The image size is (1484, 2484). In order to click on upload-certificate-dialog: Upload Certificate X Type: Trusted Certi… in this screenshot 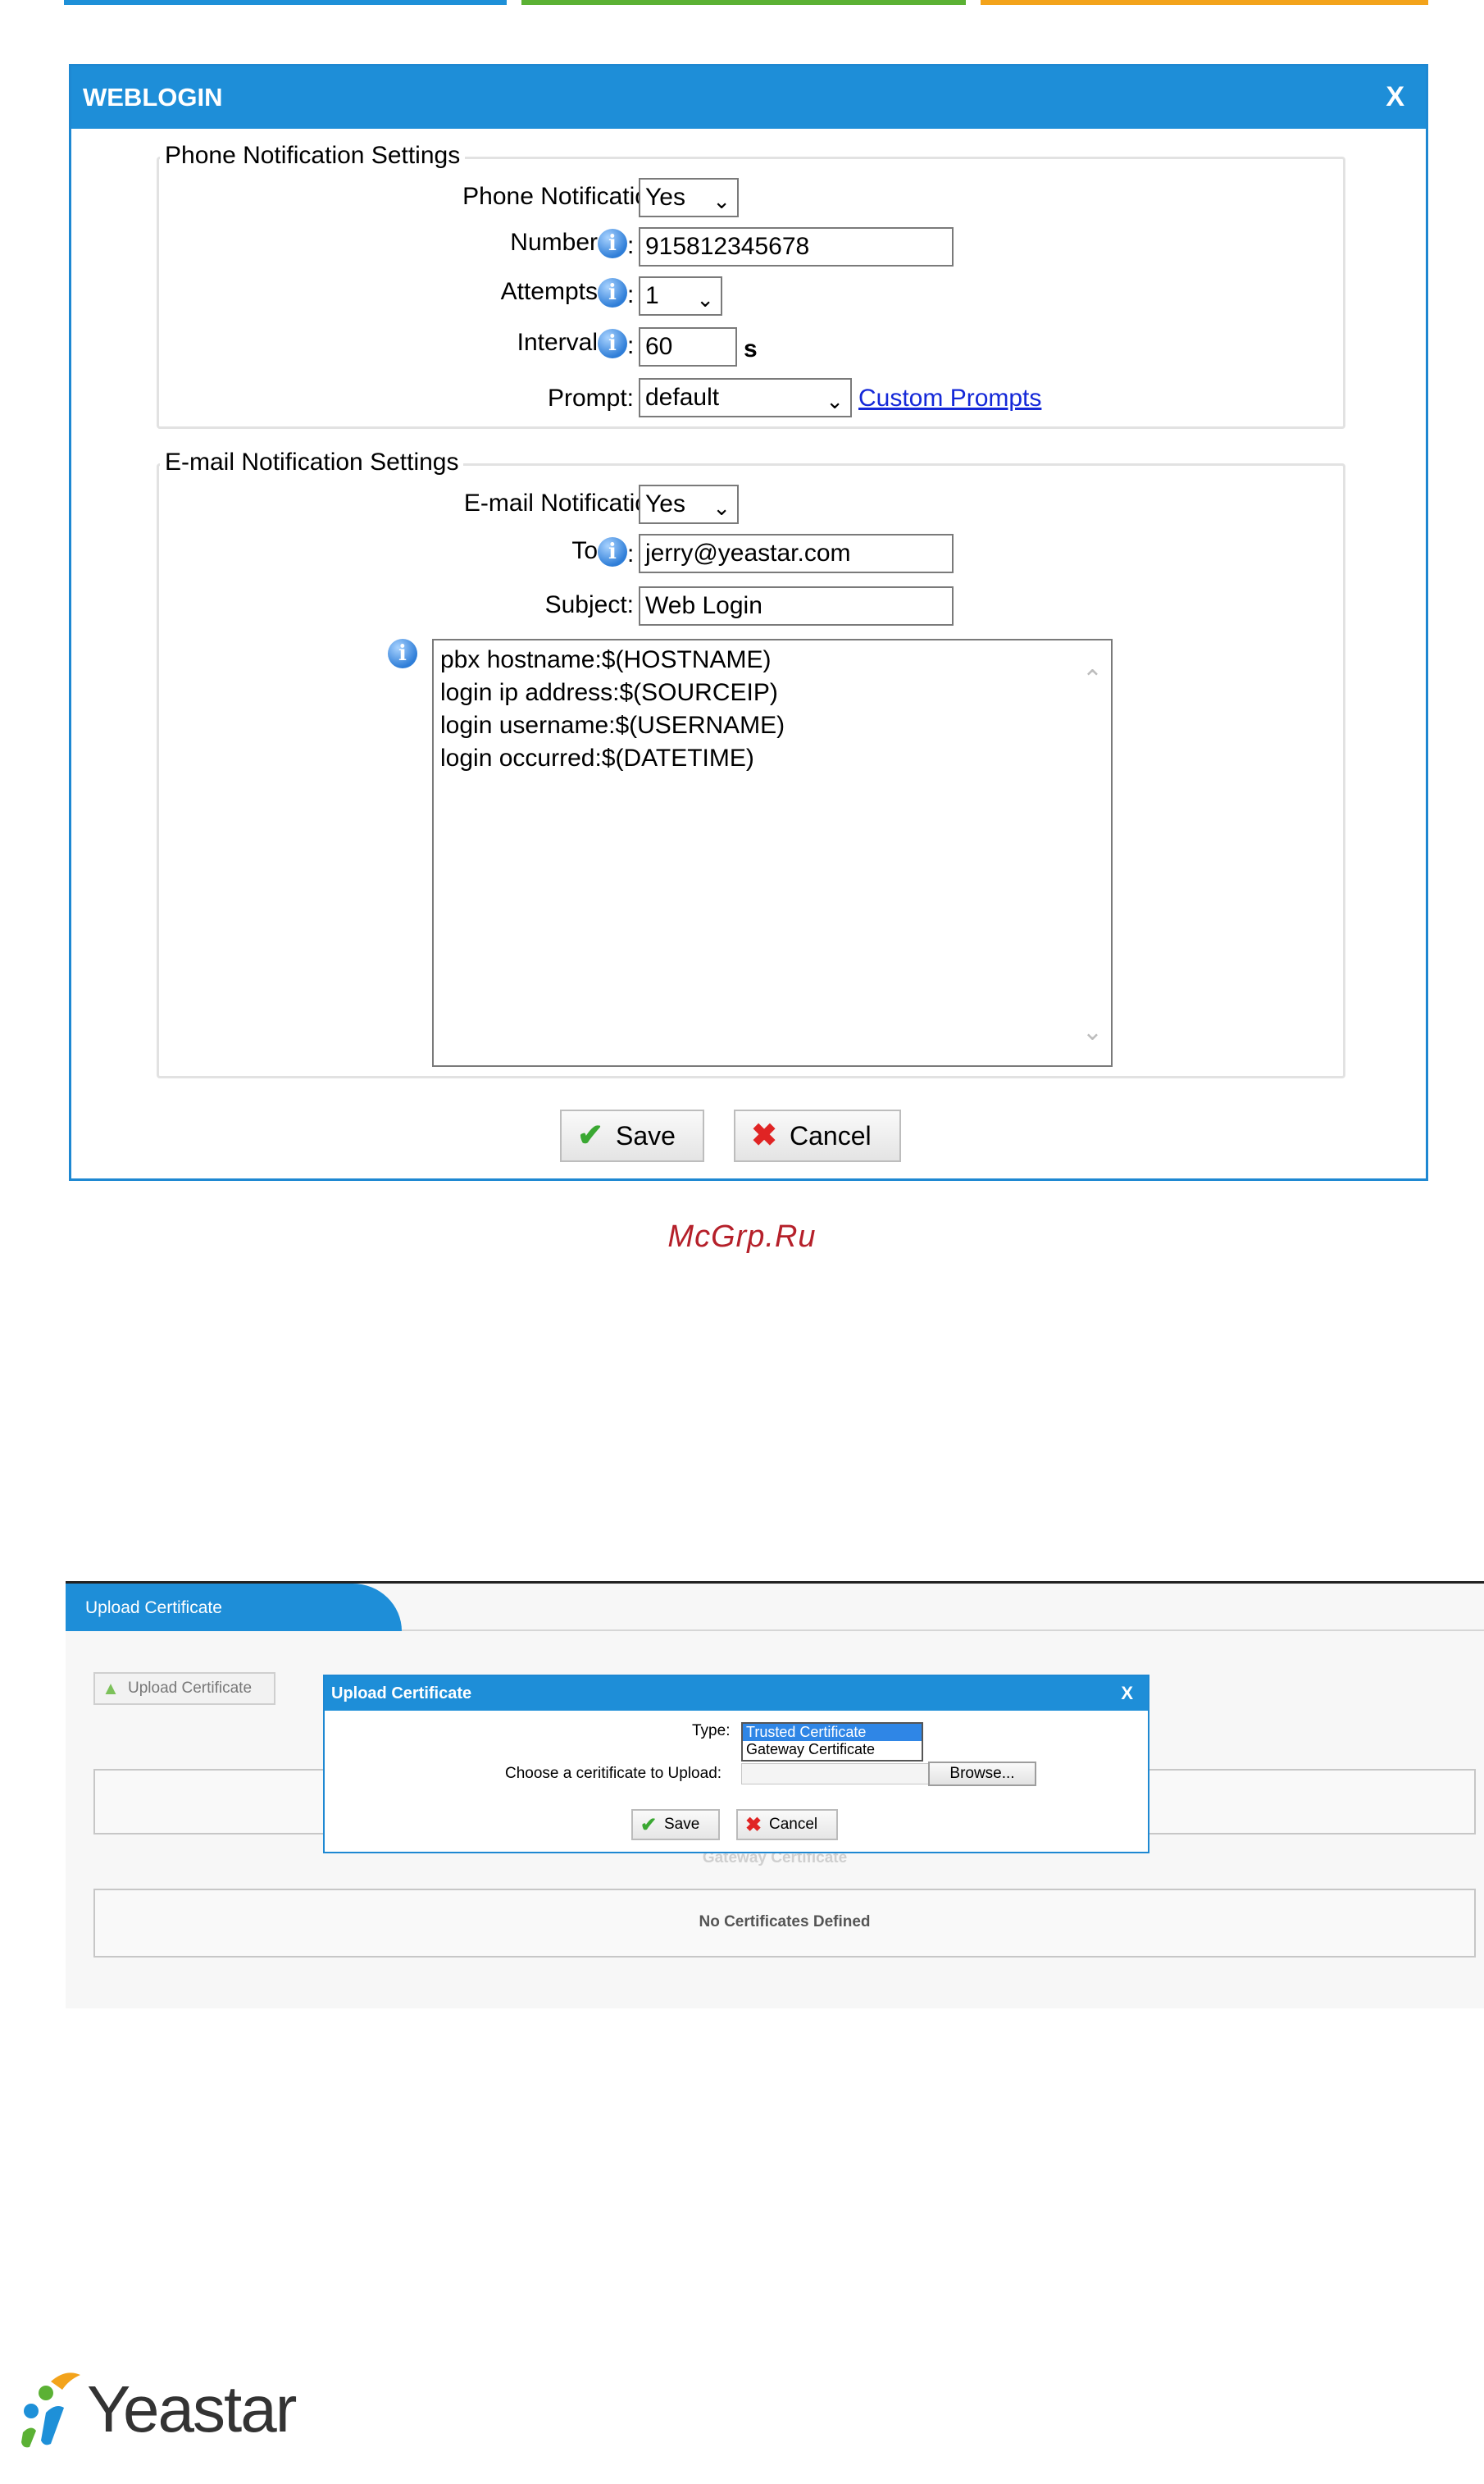, I will do `click(736, 1764)`.